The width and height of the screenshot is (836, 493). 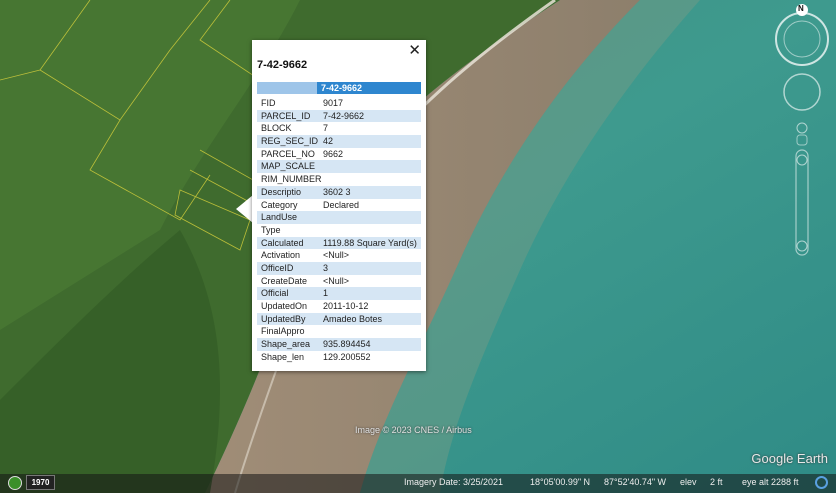 I want to click on zoom-slider, so click(x=802, y=202).